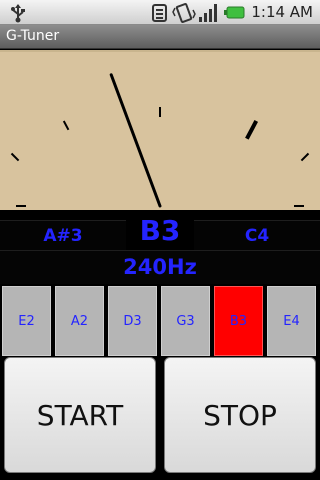  Describe the element at coordinates (238, 321) in the screenshot. I see `string-button-b3: B3` at that location.